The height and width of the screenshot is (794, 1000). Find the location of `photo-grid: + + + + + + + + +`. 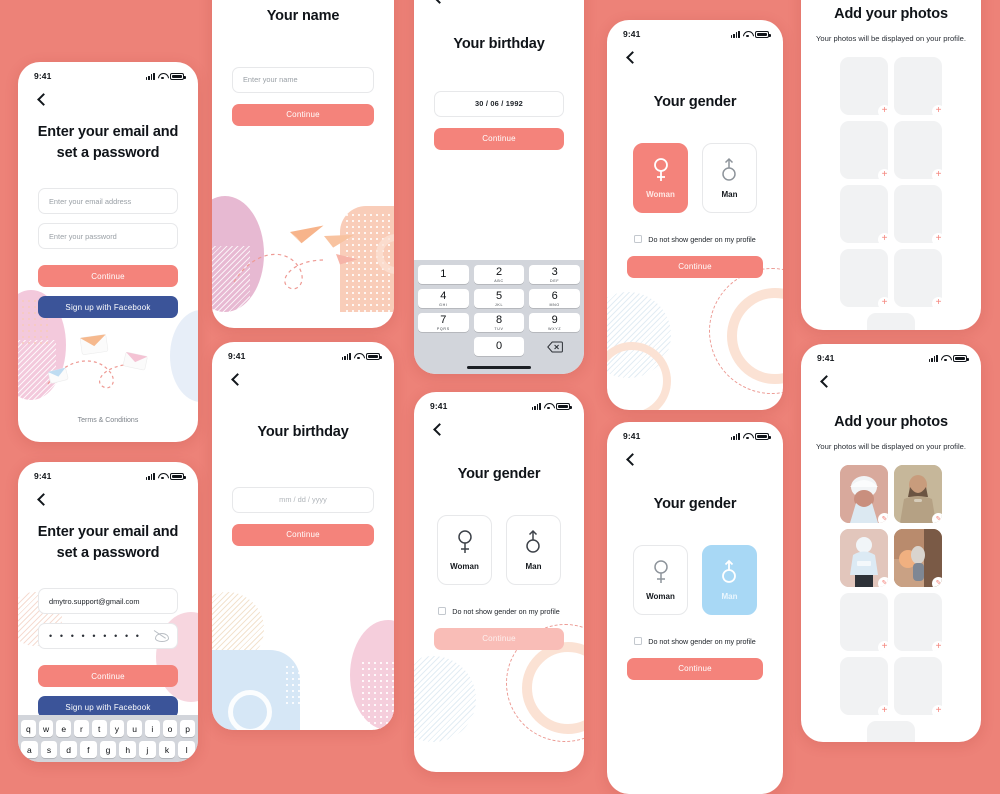

photo-grid: + + + + + + + + + is located at coordinates (891, 193).